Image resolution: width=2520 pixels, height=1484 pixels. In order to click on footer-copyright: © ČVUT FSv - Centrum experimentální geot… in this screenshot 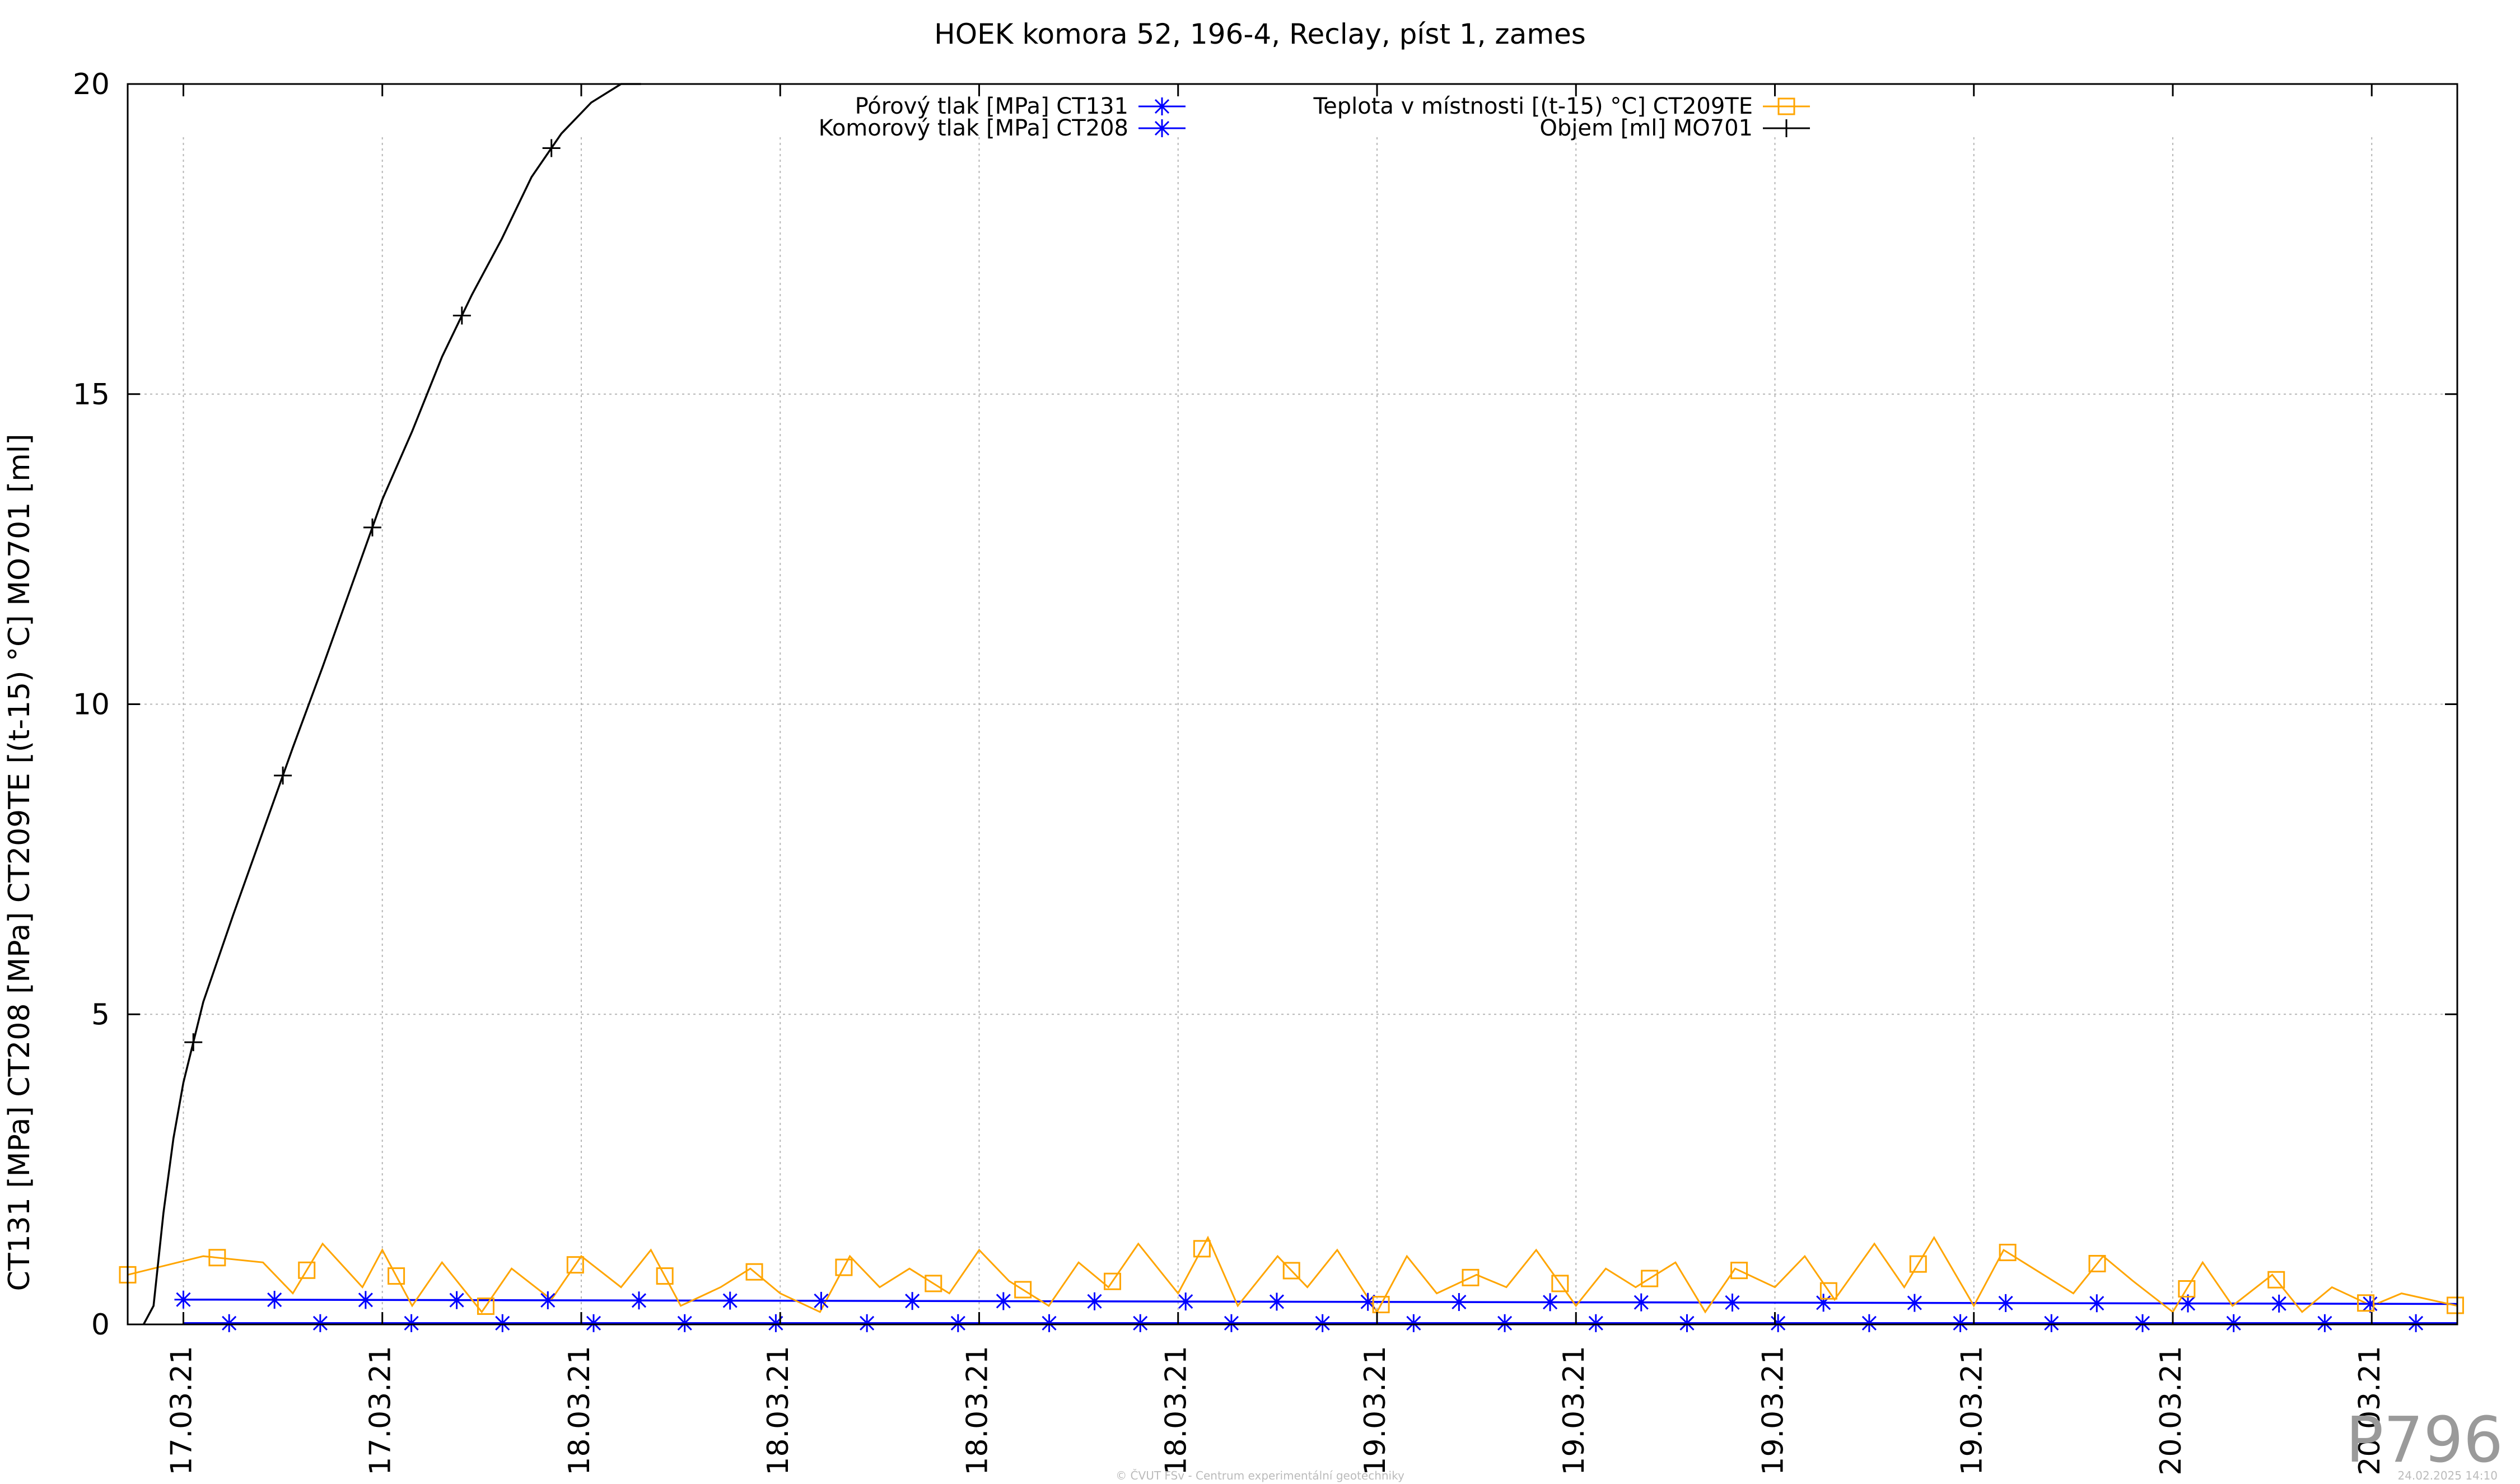, I will do `click(1260, 1476)`.